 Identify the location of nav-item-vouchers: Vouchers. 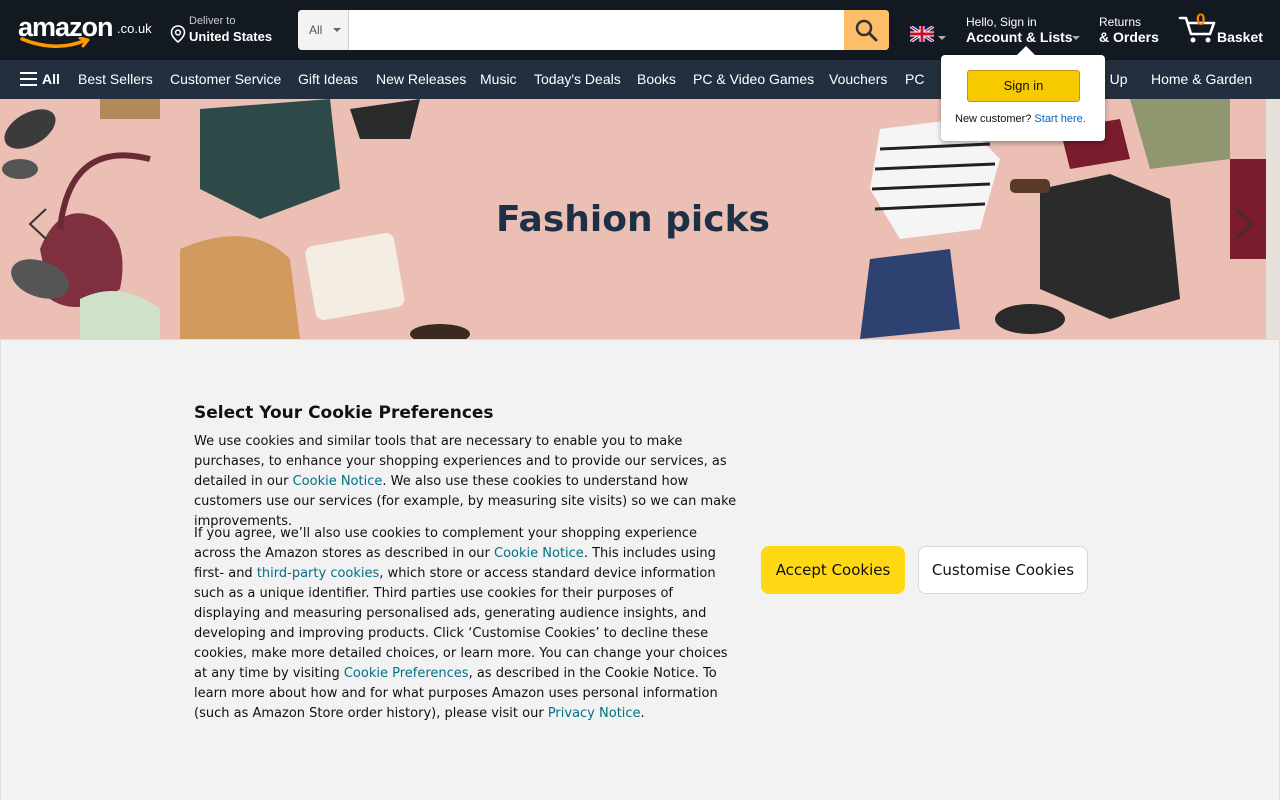
(858, 79).